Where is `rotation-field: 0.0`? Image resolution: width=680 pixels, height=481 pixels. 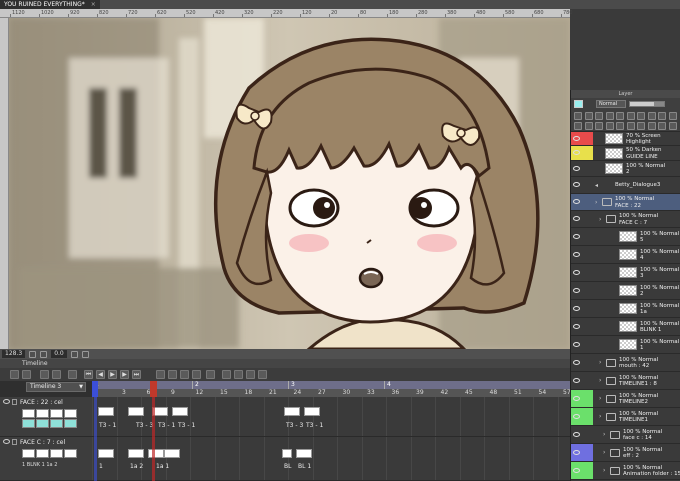 rotation-field: 0.0 is located at coordinates (59, 354).